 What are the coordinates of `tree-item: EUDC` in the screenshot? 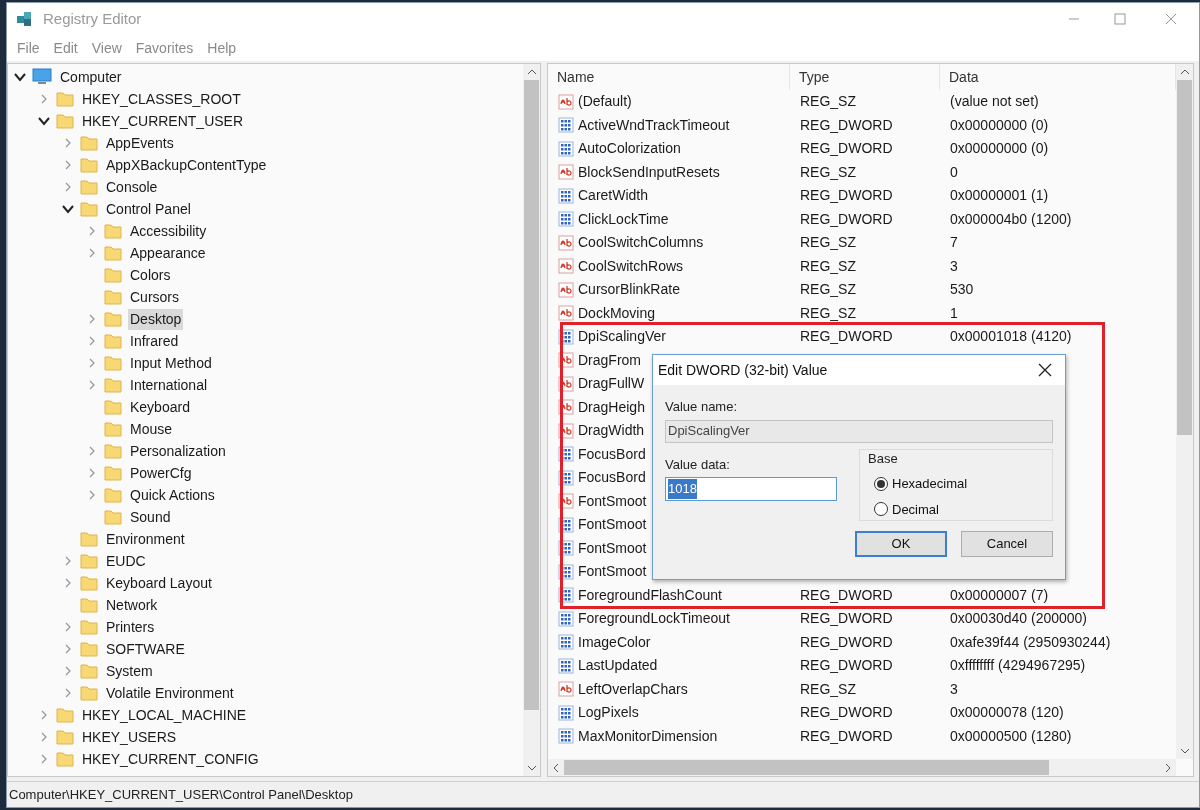 It's located at (126, 561).